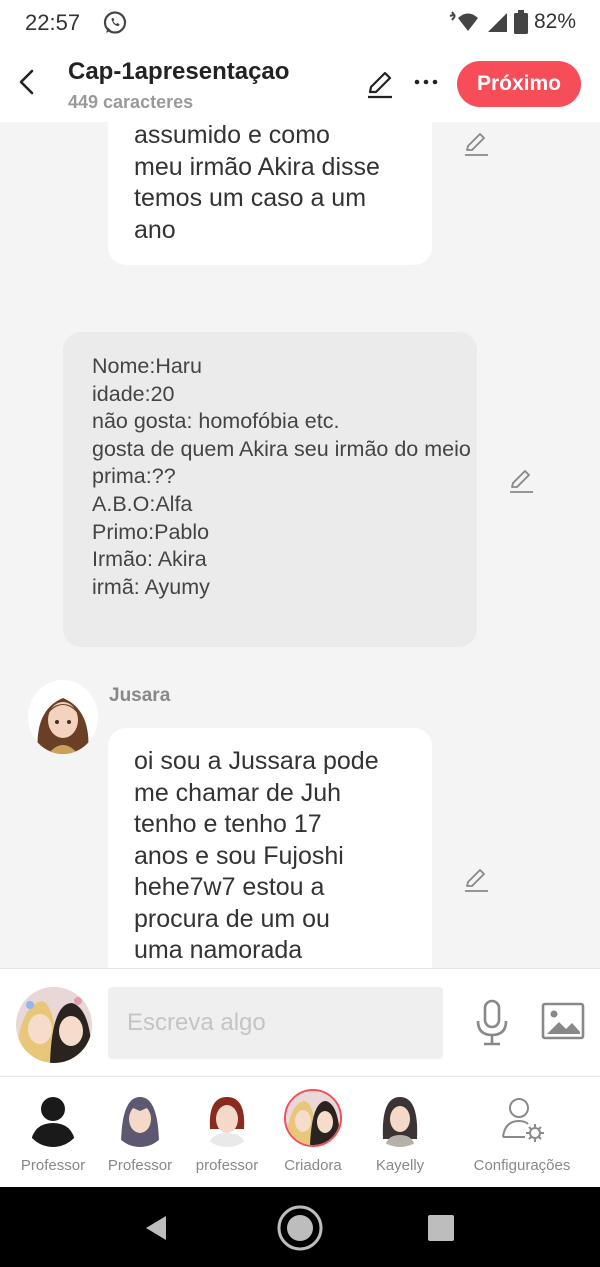  Describe the element at coordinates (115, 22) in the screenshot. I see `whatsapp-icon` at that location.